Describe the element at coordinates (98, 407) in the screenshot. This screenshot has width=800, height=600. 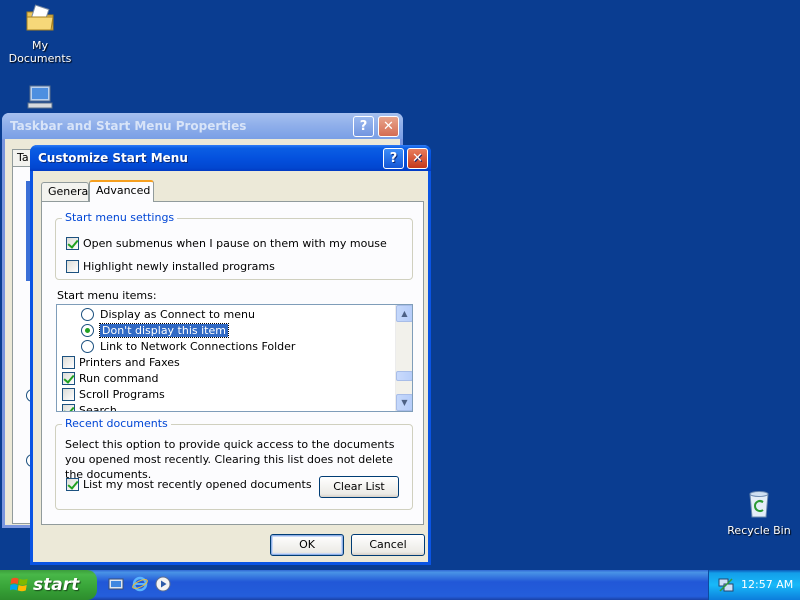
I see `list-item-label: Search` at that location.